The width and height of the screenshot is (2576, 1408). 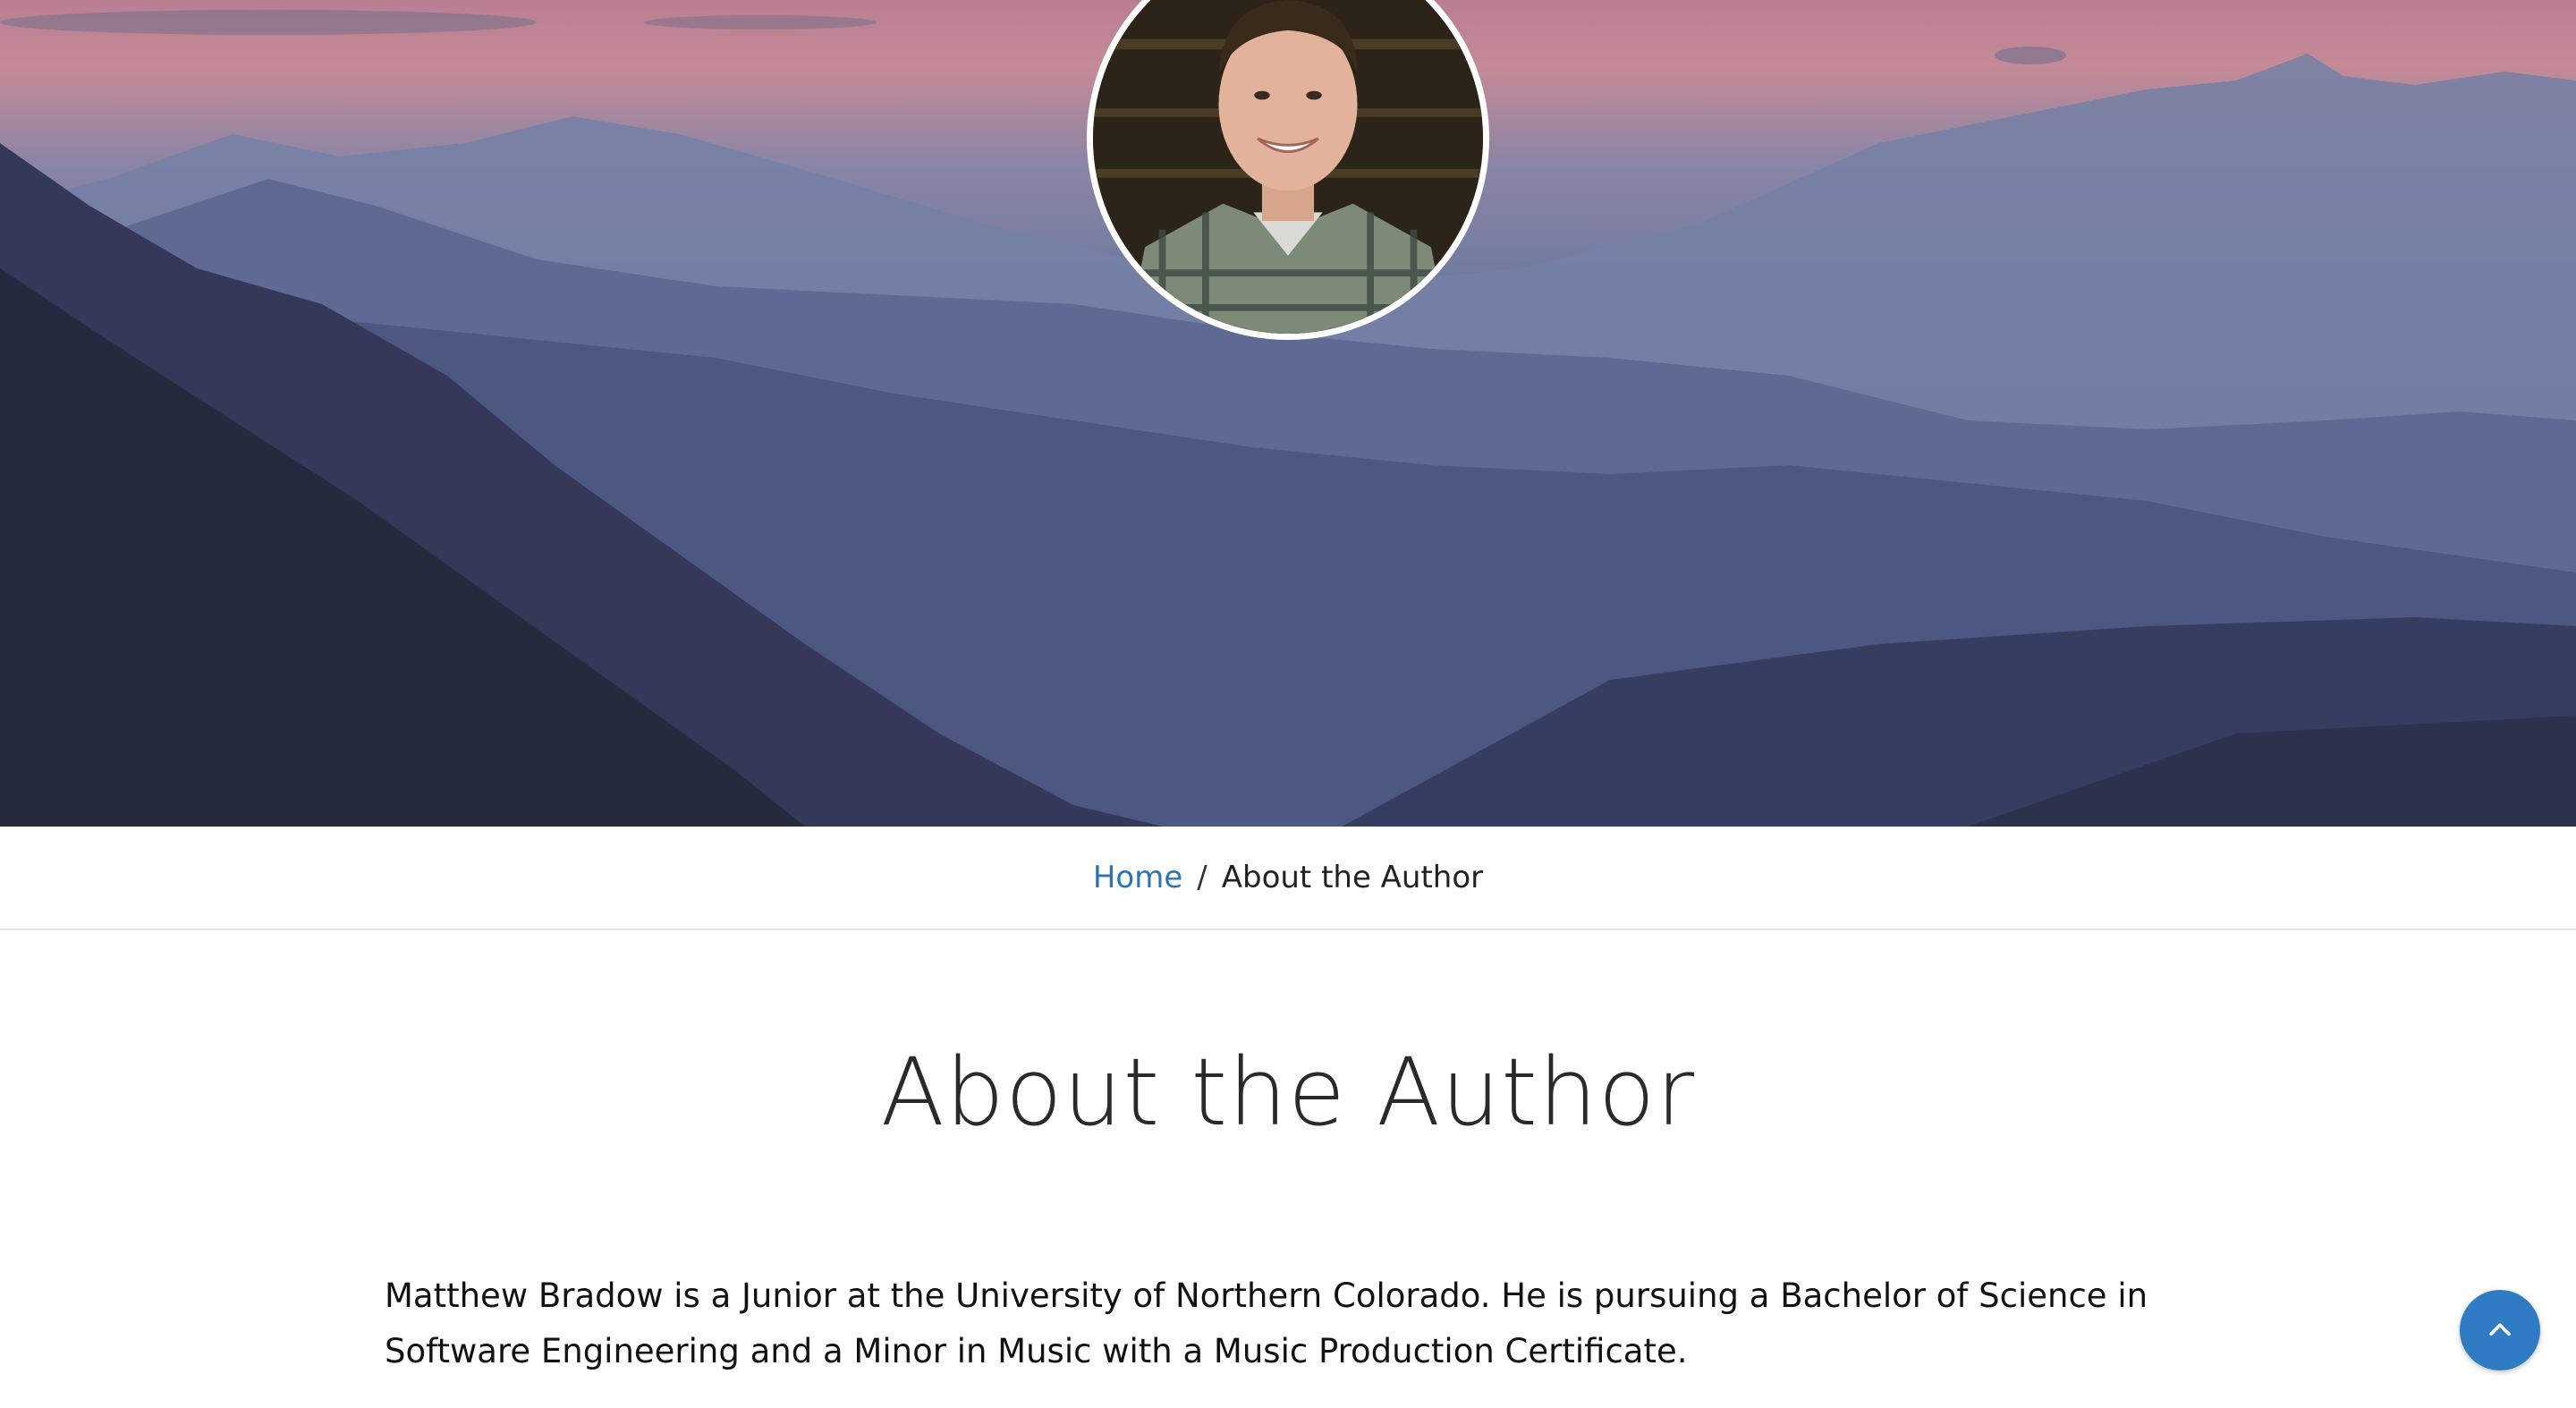 I want to click on back-to-top-button, so click(x=2500, y=1330).